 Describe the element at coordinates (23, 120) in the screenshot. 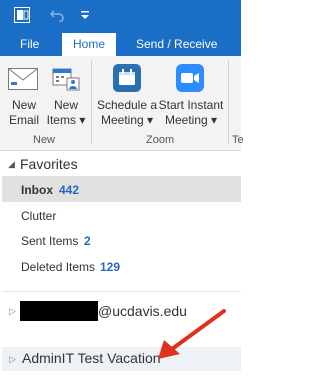

I see `new-email-label-2: Email` at that location.